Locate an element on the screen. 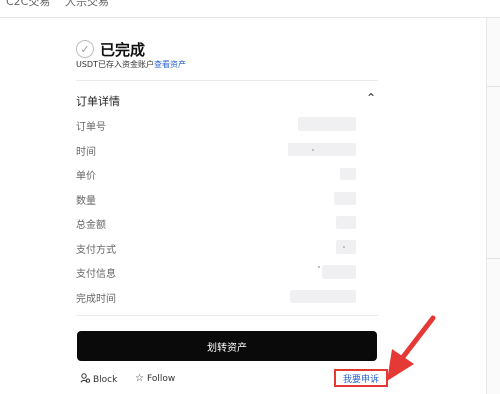 The height and width of the screenshot is (394, 500). status-title: 已完成 is located at coordinates (123, 49).